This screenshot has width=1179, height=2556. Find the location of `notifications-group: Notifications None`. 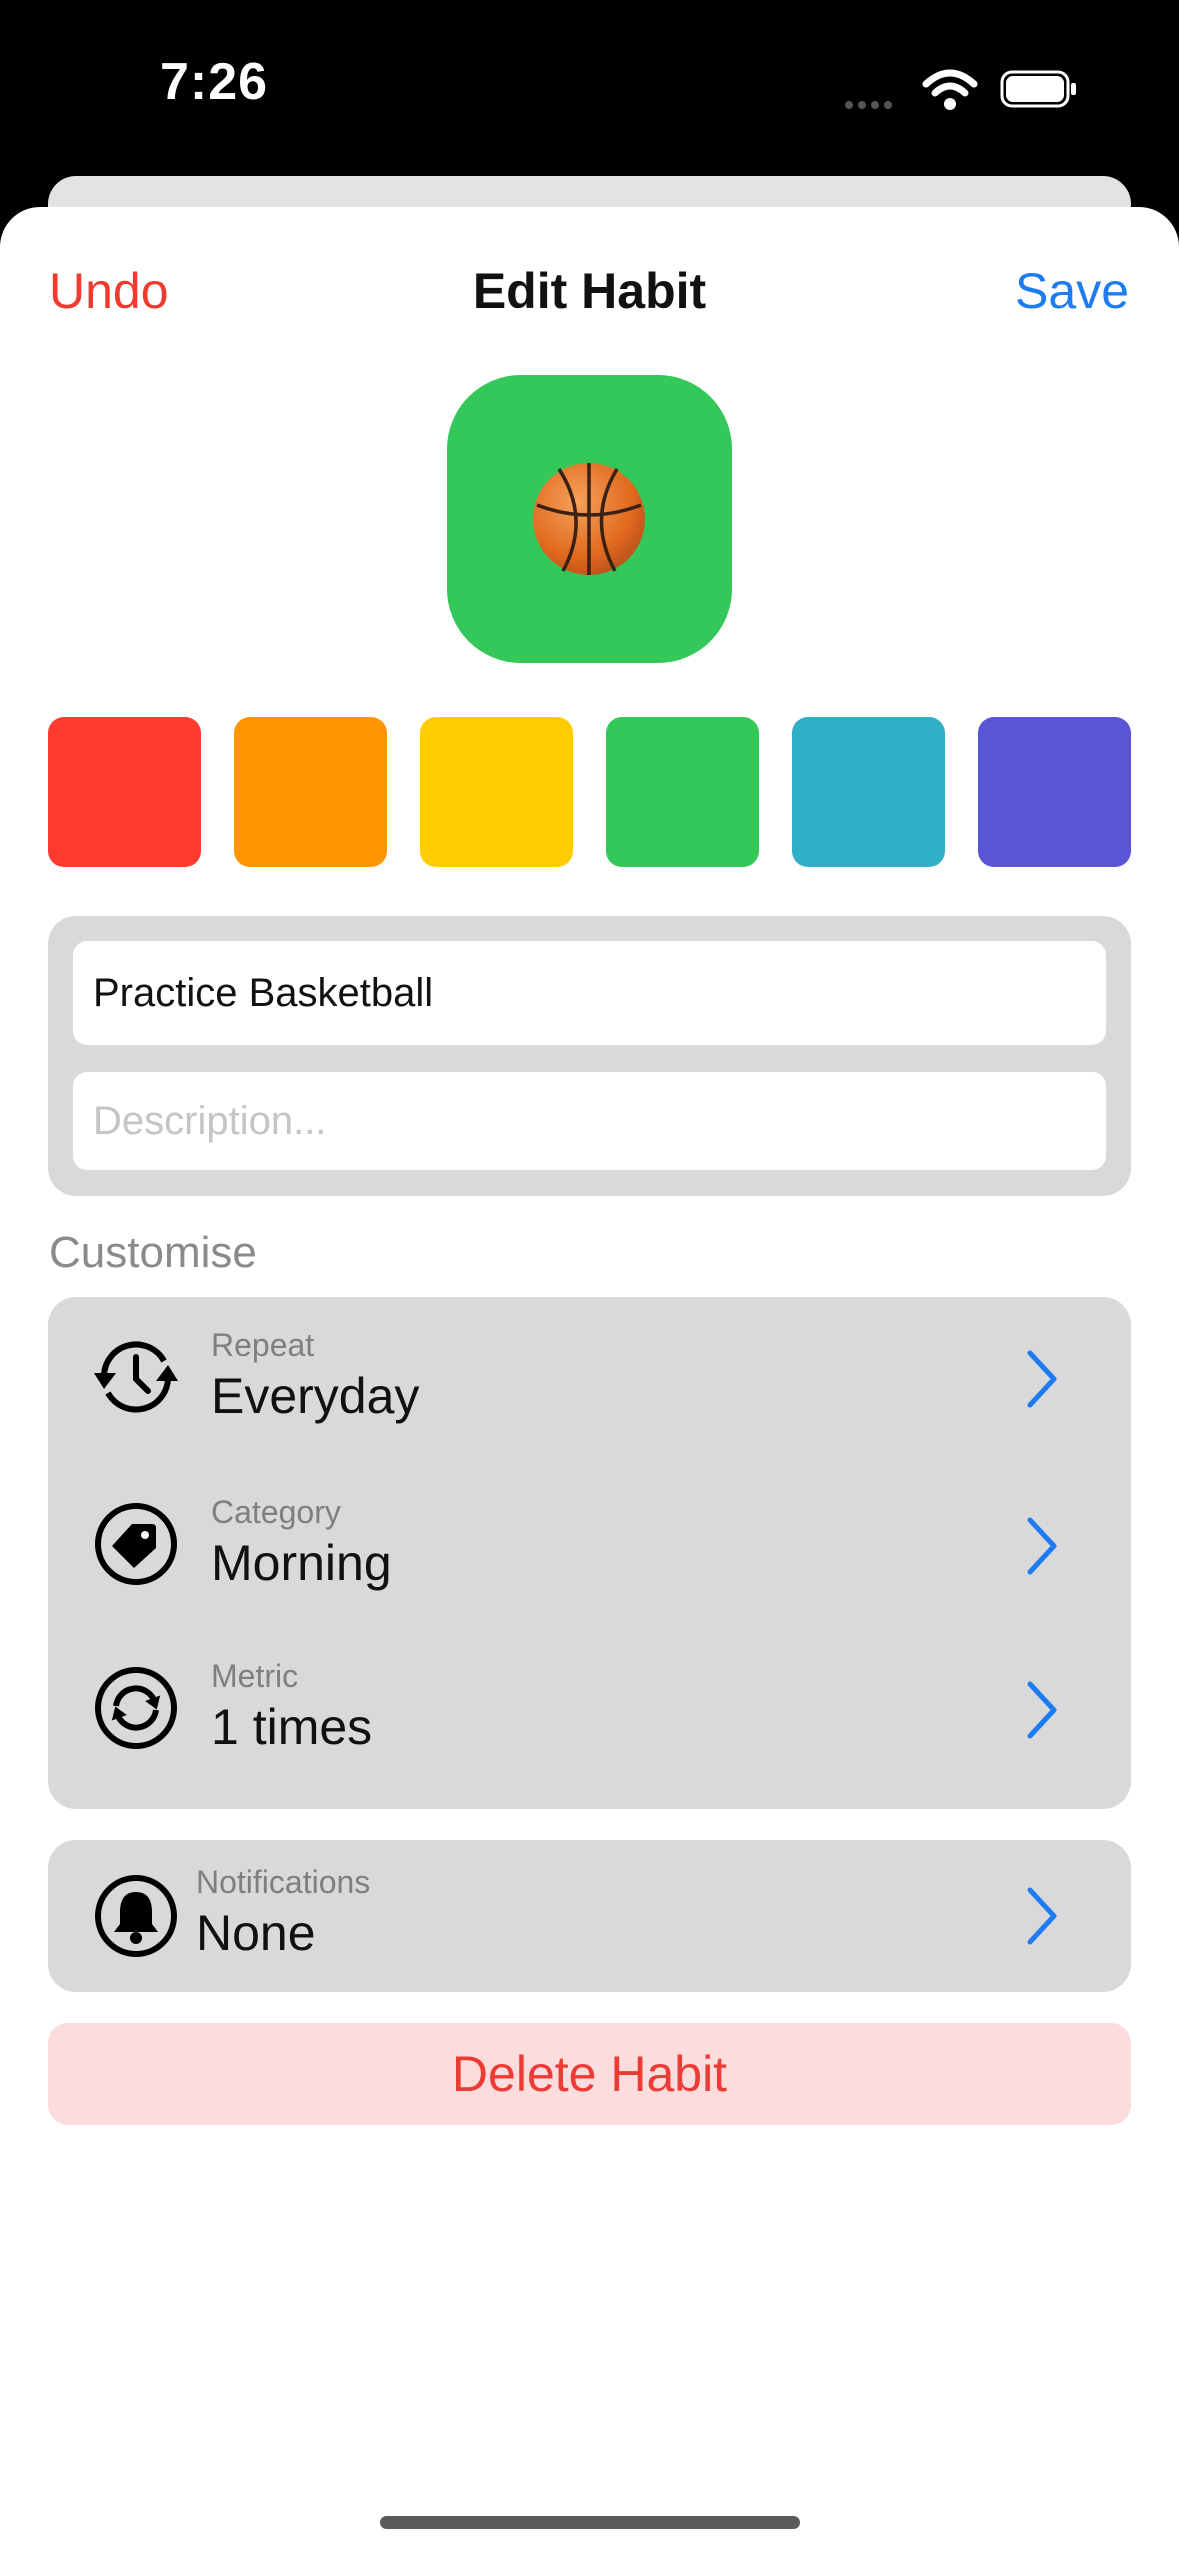

notifications-group: Notifications None is located at coordinates (589, 1916).